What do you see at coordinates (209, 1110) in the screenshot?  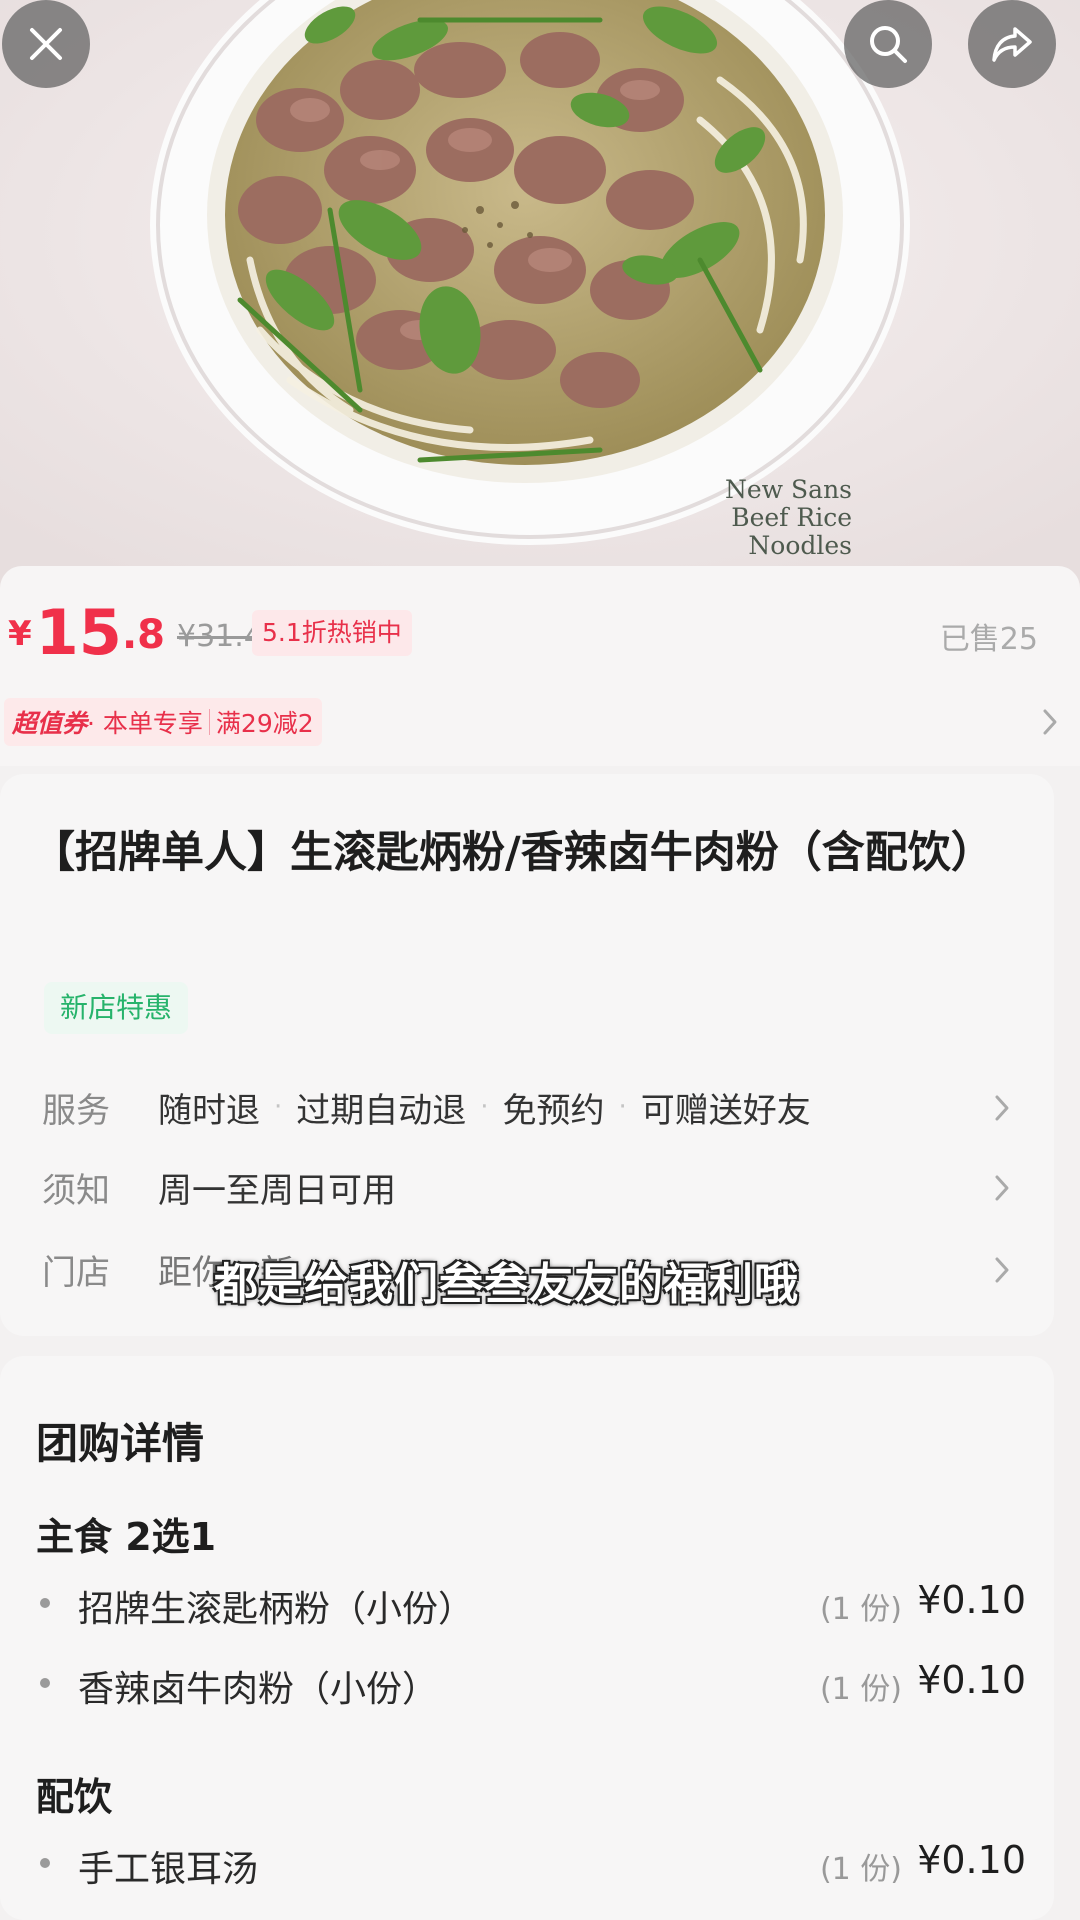 I see `service-item: 随时退` at bounding box center [209, 1110].